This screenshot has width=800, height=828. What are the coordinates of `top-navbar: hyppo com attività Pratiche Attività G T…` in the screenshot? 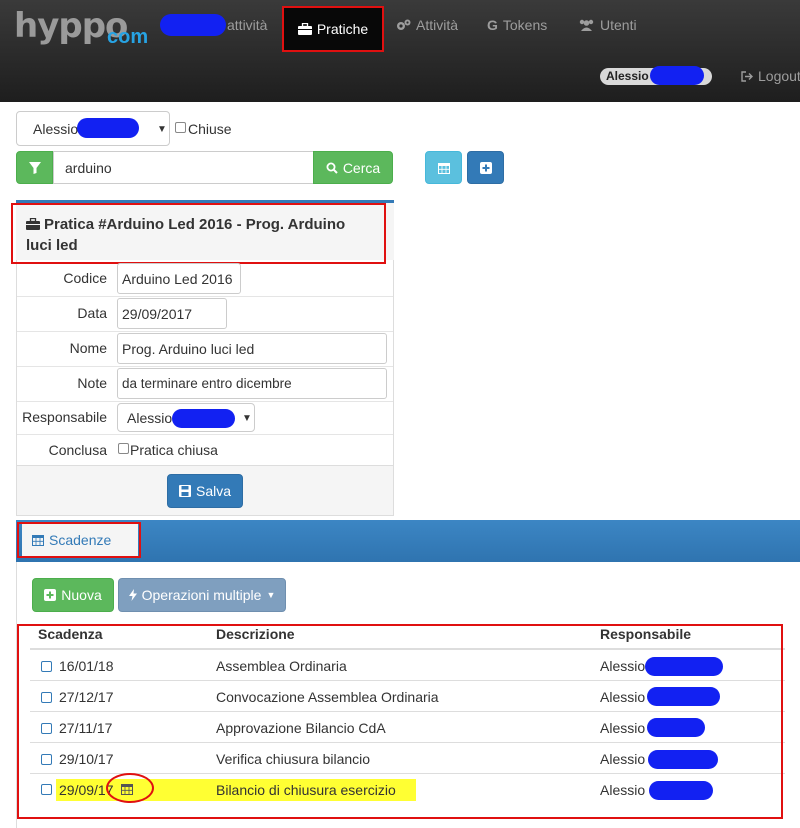 It's located at (400, 51).